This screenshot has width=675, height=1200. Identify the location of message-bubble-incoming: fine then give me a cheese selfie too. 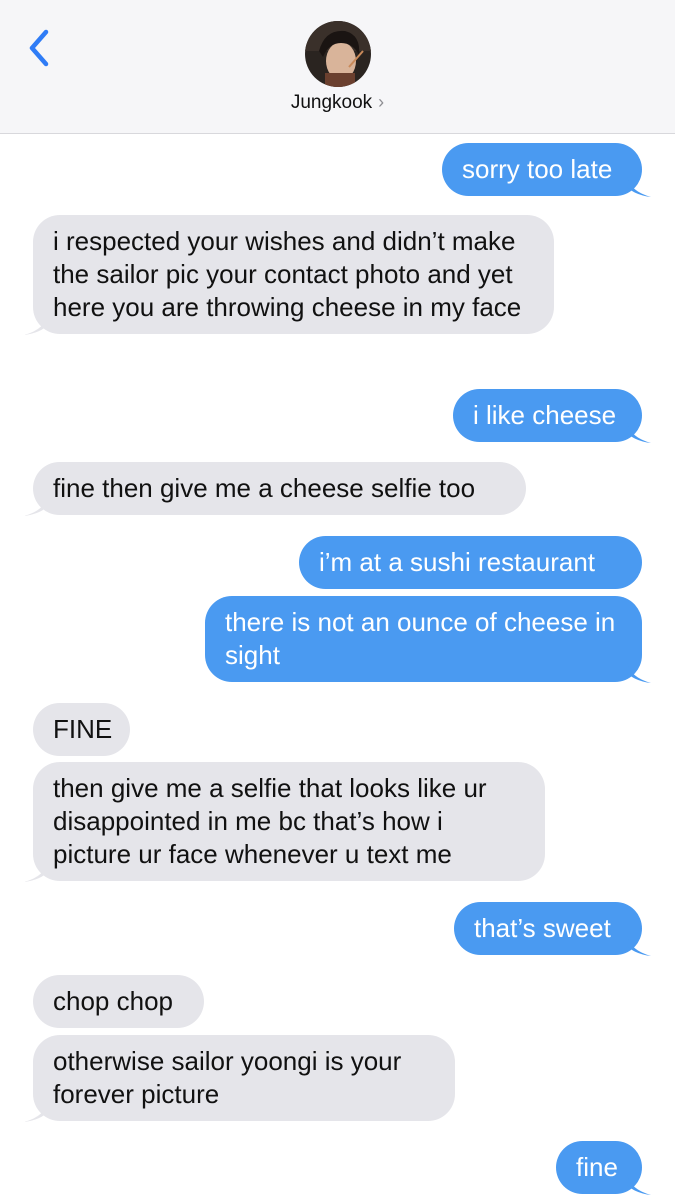
(275, 489).